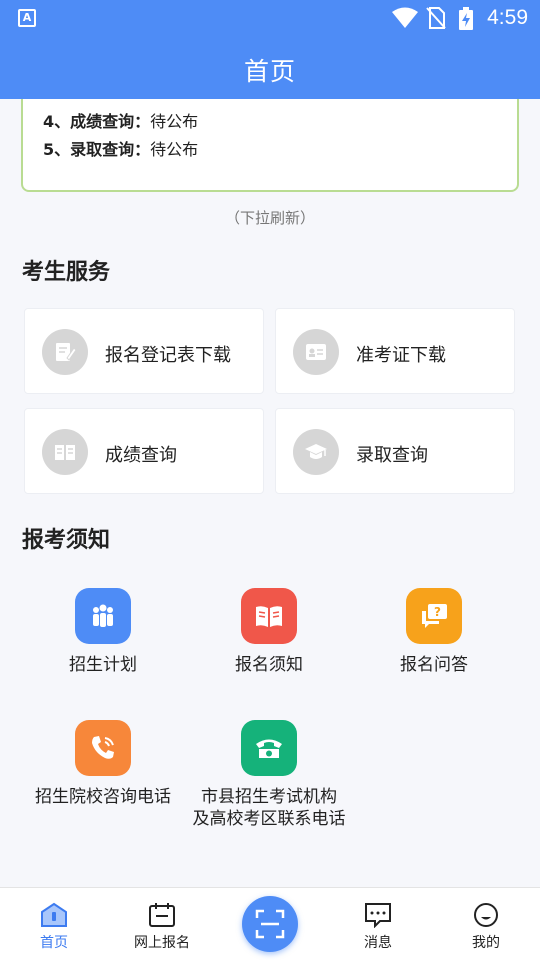 The height and width of the screenshot is (960, 540). What do you see at coordinates (486, 915) in the screenshot?
I see `user-face-icon` at bounding box center [486, 915].